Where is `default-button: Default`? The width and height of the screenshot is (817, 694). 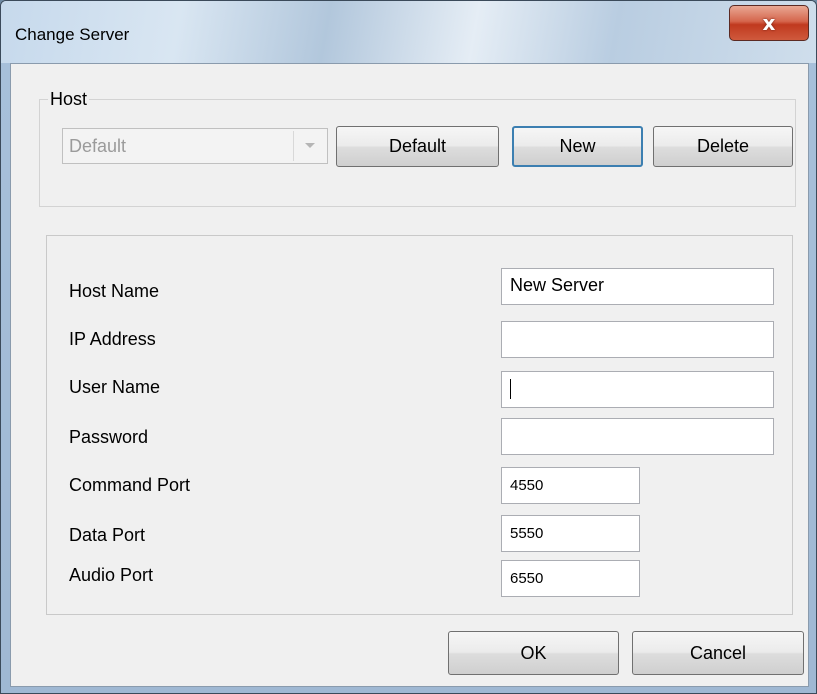 default-button: Default is located at coordinates (417, 146).